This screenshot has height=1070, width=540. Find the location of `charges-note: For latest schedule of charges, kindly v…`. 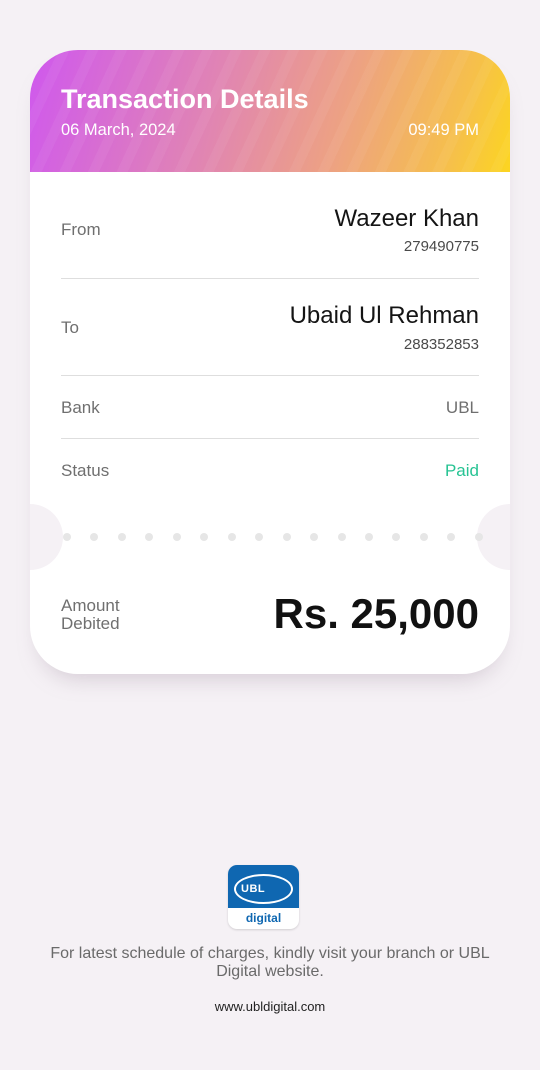

charges-note: For latest schedule of charges, kindly v… is located at coordinates (270, 962).